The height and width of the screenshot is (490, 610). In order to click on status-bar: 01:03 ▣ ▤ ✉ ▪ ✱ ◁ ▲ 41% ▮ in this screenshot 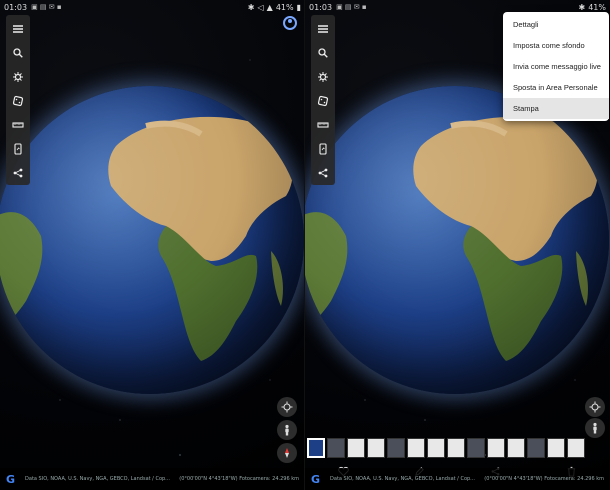, I will do `click(152, 7)`.